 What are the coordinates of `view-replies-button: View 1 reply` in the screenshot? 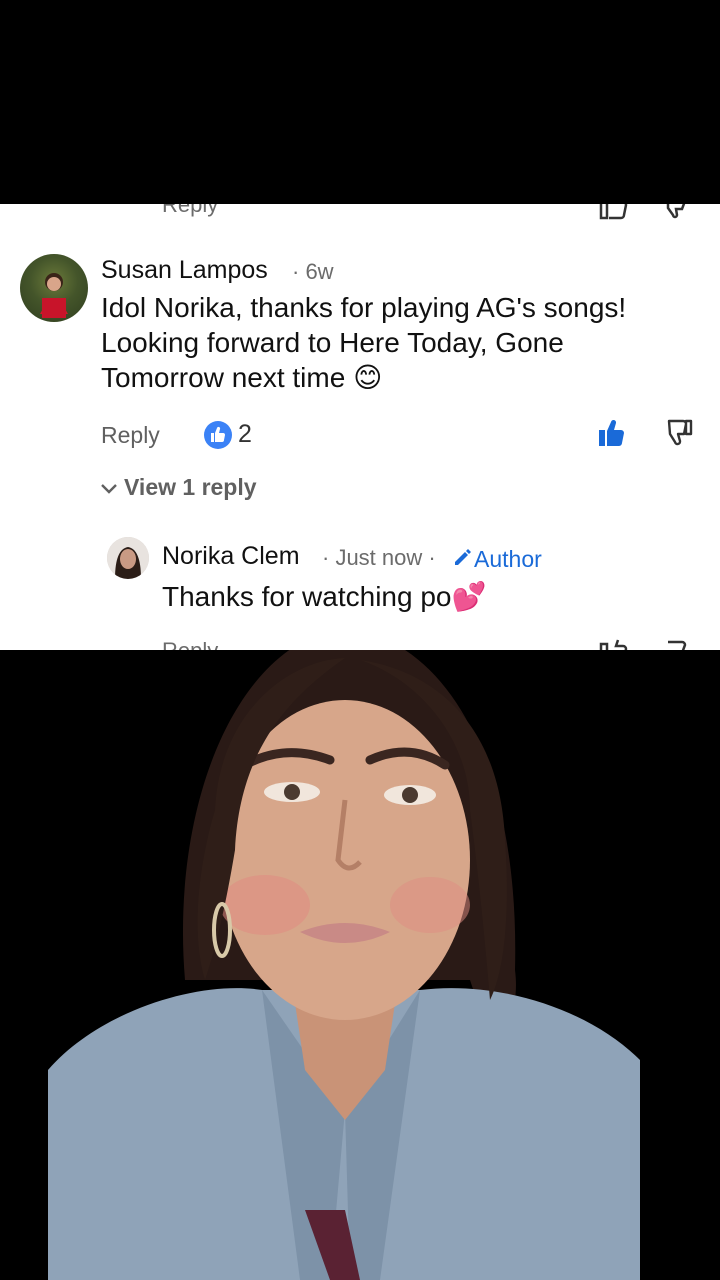 It's located at (178, 487).